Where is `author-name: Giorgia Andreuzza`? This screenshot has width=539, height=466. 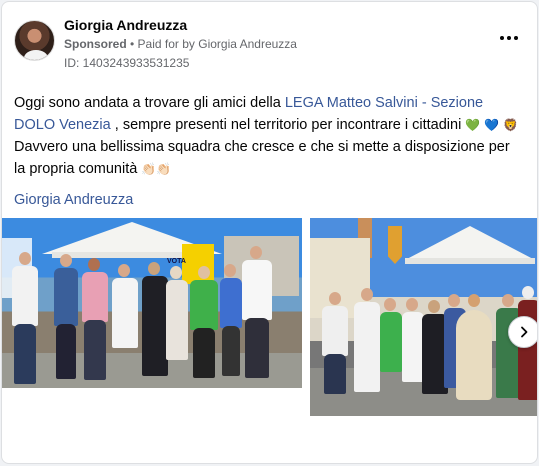 author-name: Giorgia Andreuzza is located at coordinates (125, 25).